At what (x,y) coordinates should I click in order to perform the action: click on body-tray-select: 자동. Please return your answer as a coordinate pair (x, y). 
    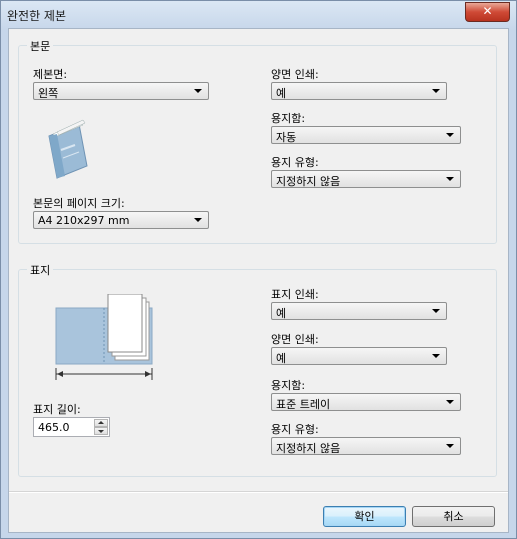
    Looking at the image, I should click on (366, 135).